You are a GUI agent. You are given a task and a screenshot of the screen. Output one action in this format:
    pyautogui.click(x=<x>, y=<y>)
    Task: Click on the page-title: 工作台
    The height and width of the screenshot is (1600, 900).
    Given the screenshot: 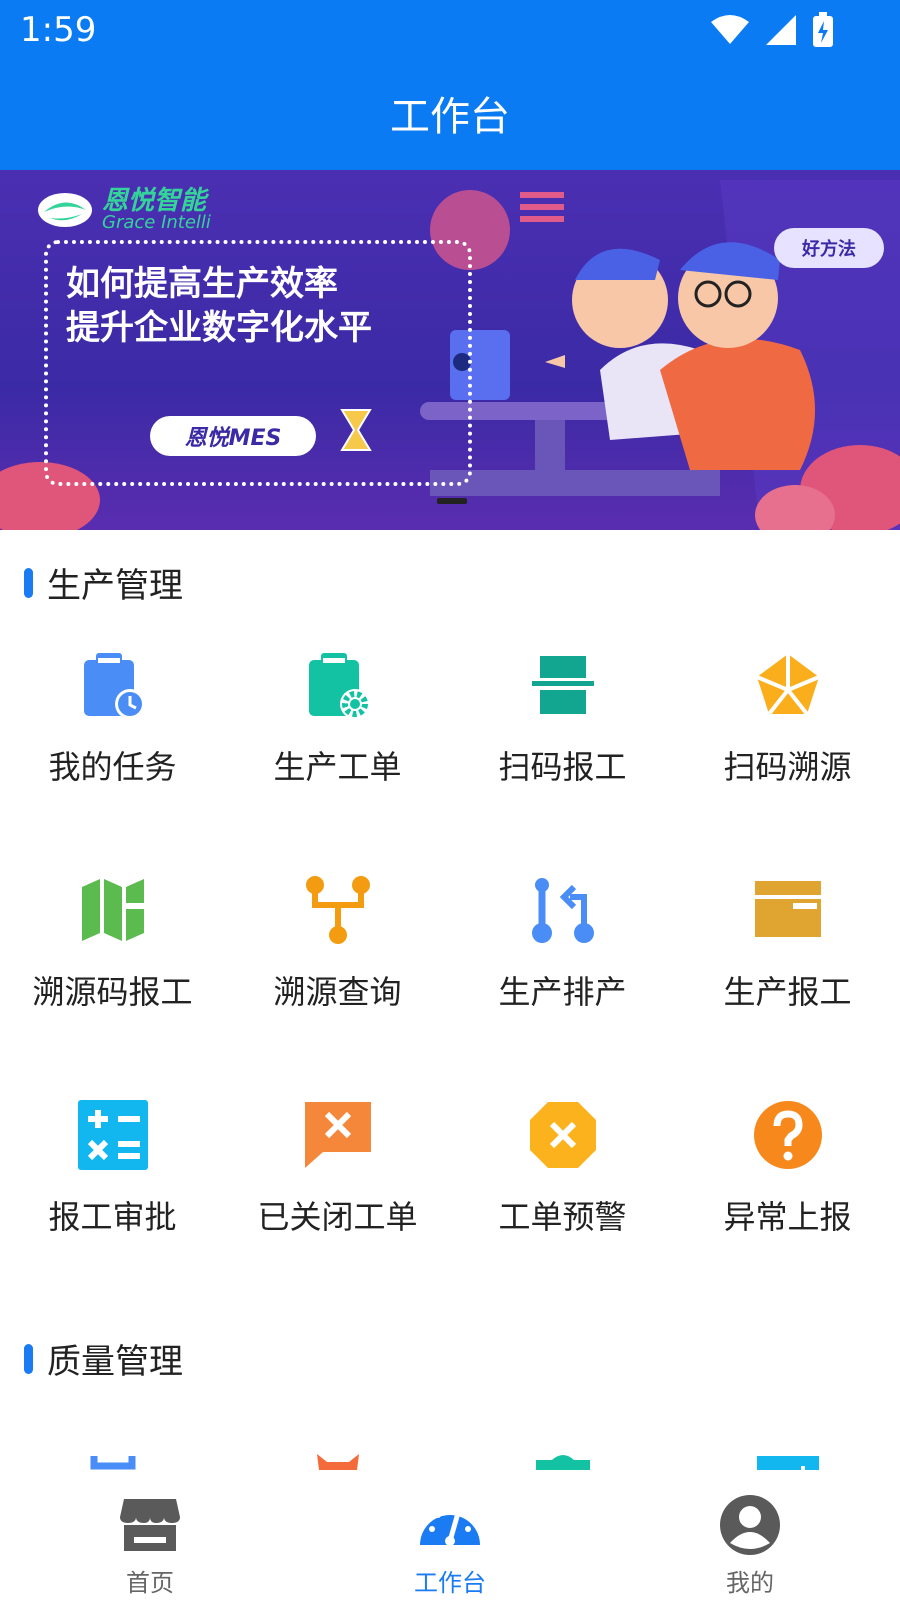 What is the action you would take?
    pyautogui.click(x=450, y=117)
    